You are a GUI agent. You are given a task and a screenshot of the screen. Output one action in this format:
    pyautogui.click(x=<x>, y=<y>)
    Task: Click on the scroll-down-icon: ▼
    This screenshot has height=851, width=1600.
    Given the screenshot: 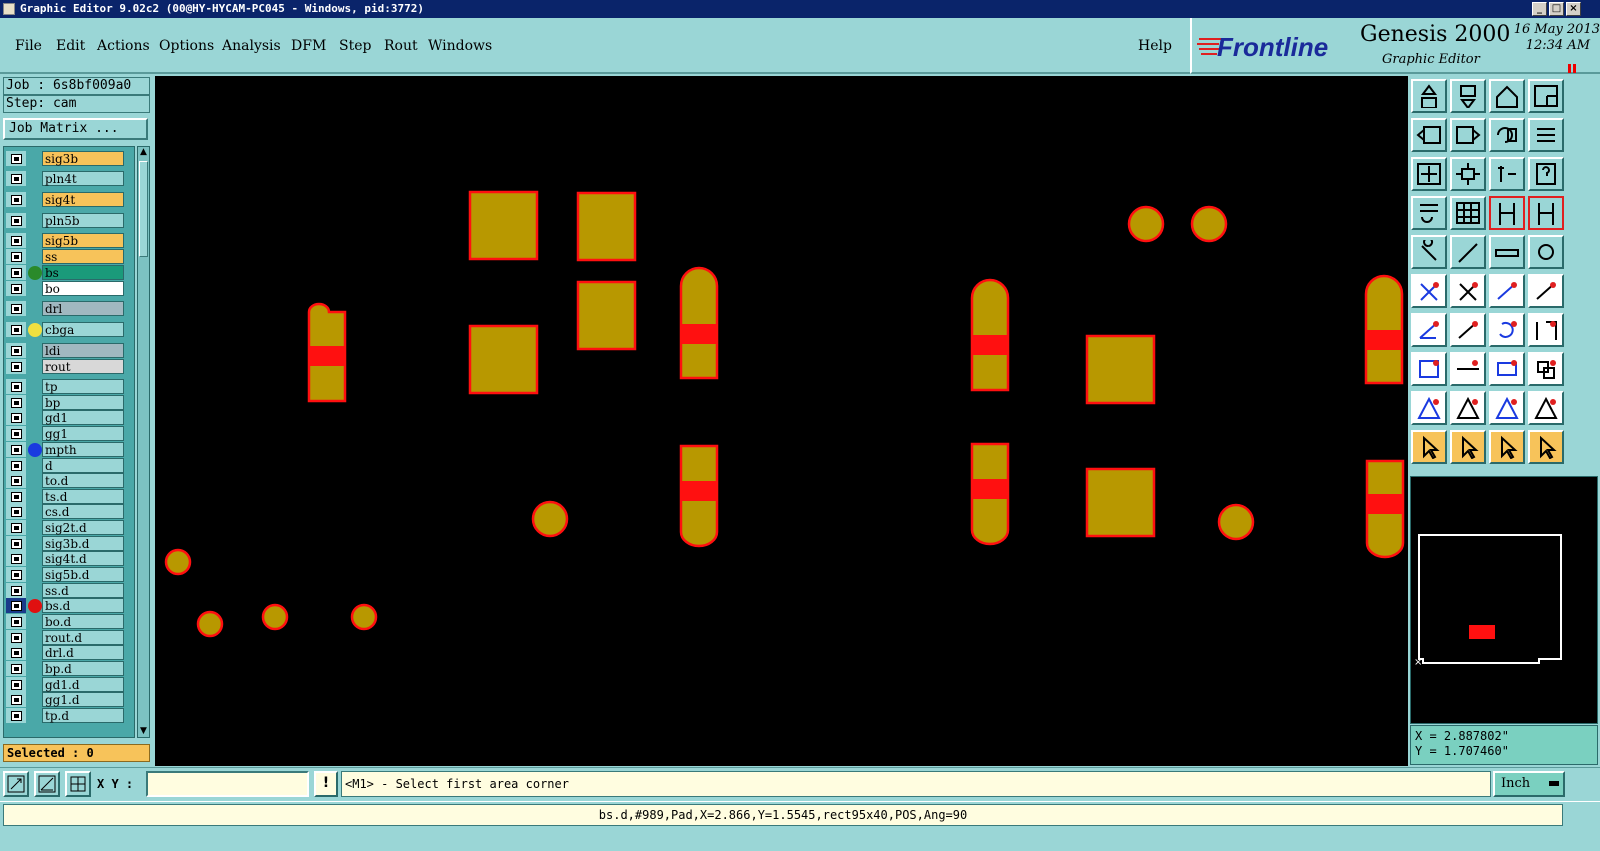 What is the action you would take?
    pyautogui.click(x=143, y=731)
    